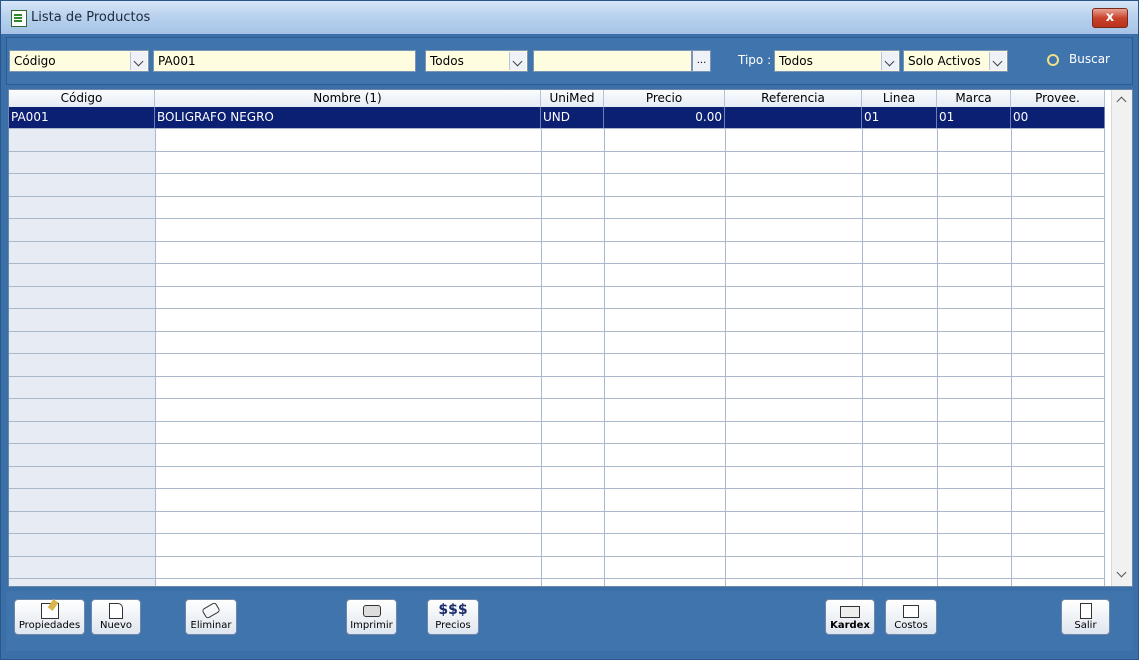 This screenshot has height=660, width=1139. I want to click on app-icon, so click(19, 18).